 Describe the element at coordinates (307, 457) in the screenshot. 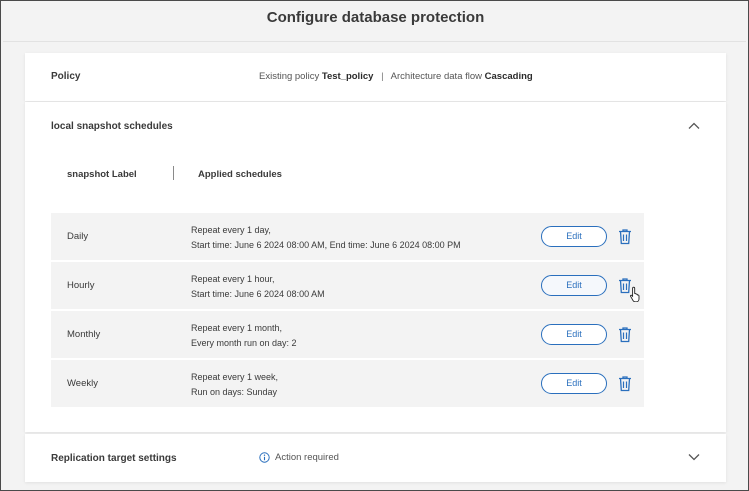

I see `status-text: Action required` at that location.